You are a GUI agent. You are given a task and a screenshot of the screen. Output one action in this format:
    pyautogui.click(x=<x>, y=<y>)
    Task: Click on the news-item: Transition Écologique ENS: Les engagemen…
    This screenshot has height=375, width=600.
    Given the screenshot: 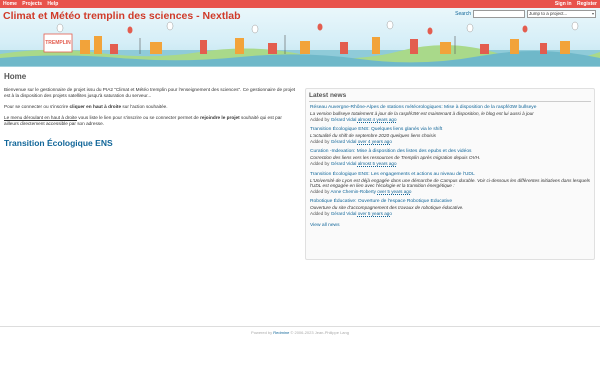 What is the action you would take?
    pyautogui.click(x=450, y=183)
    